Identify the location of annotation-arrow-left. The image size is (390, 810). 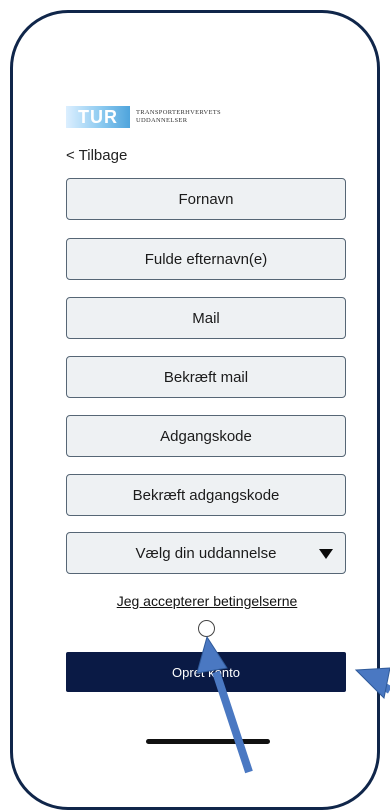
(372, 683).